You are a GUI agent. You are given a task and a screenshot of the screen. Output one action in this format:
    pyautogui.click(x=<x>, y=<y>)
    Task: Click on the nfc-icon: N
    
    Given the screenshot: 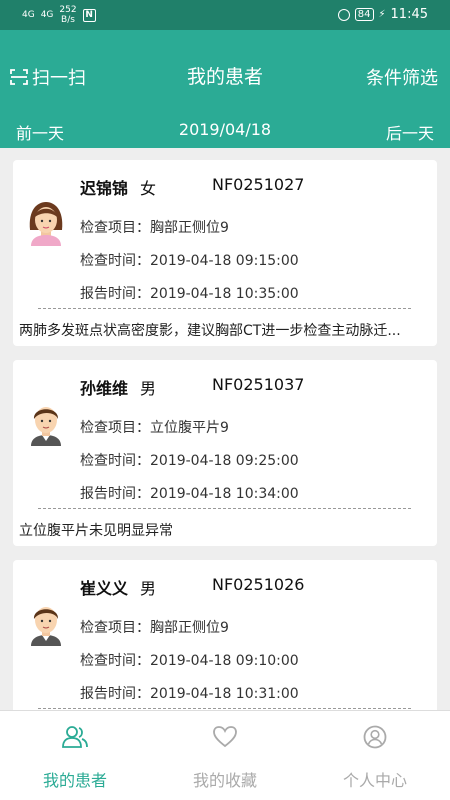 What is the action you would take?
    pyautogui.click(x=89, y=15)
    